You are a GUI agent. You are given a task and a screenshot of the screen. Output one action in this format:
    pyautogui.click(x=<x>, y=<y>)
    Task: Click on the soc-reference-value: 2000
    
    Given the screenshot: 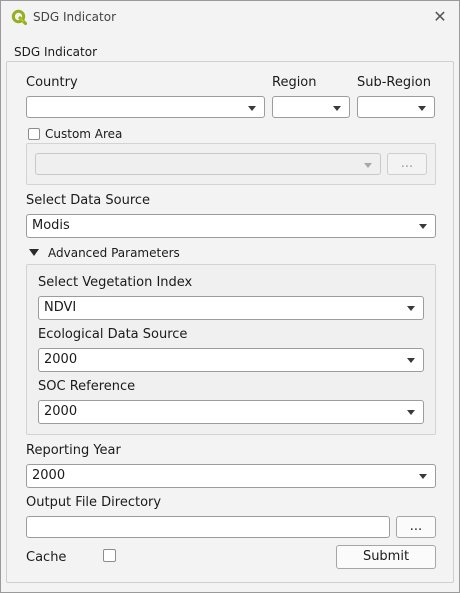 What is the action you would take?
    pyautogui.click(x=61, y=411)
    